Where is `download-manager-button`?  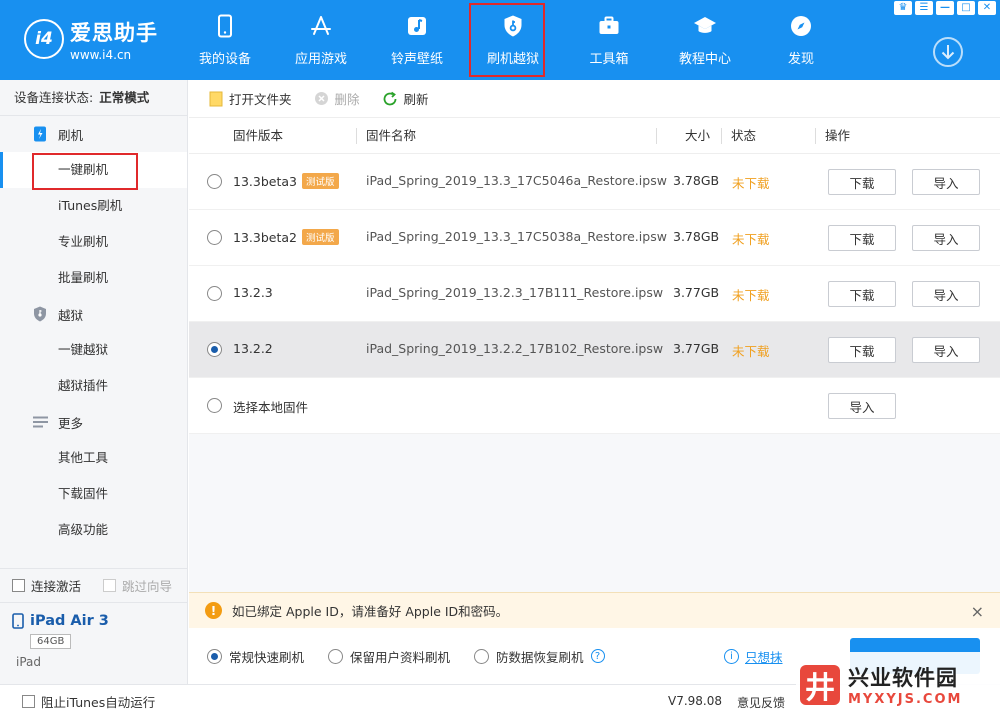 download-manager-button is located at coordinates (948, 52).